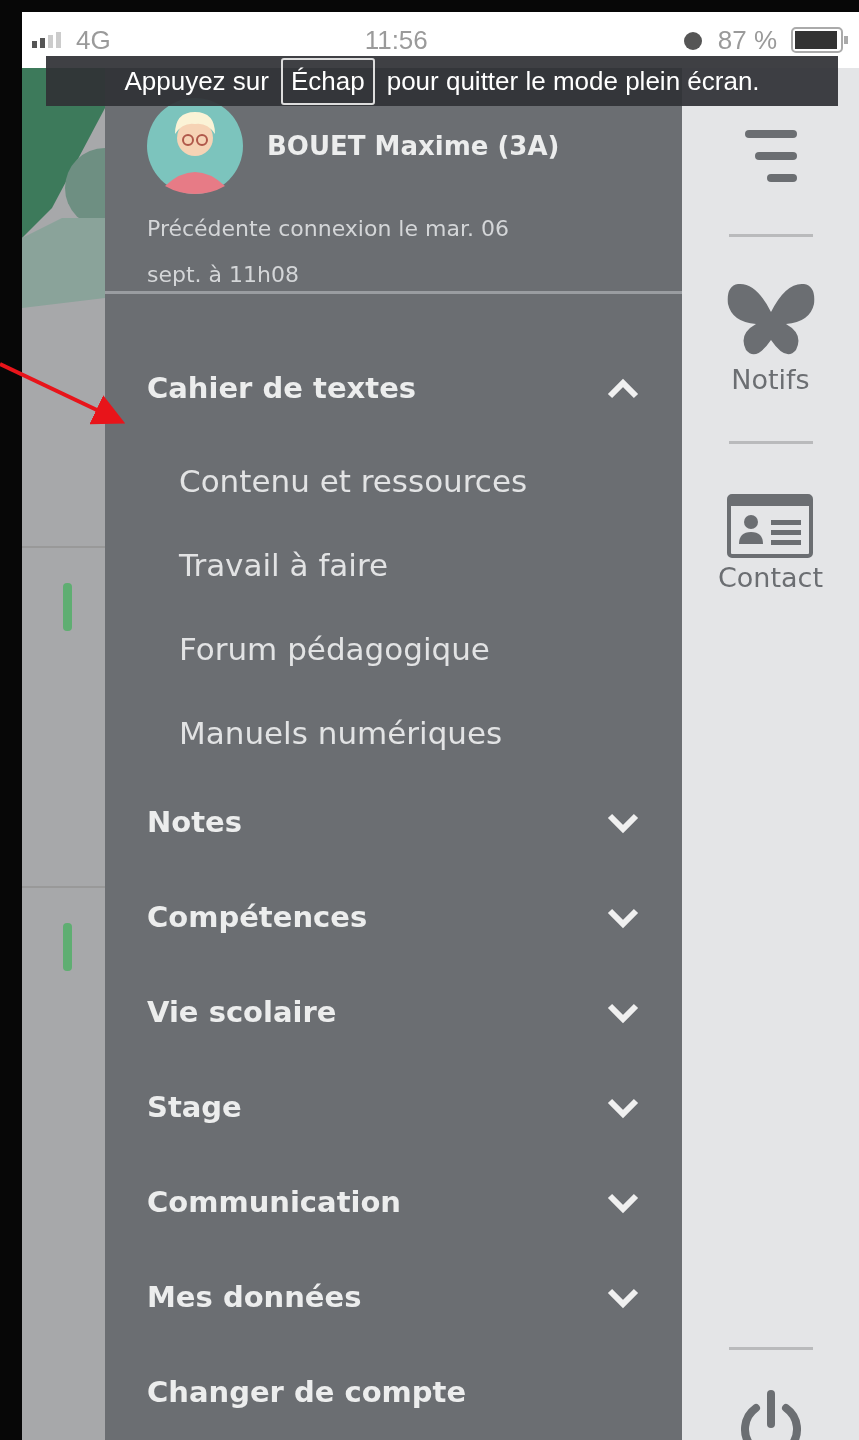  What do you see at coordinates (327, 81) in the screenshot?
I see `key-label: Échap` at bounding box center [327, 81].